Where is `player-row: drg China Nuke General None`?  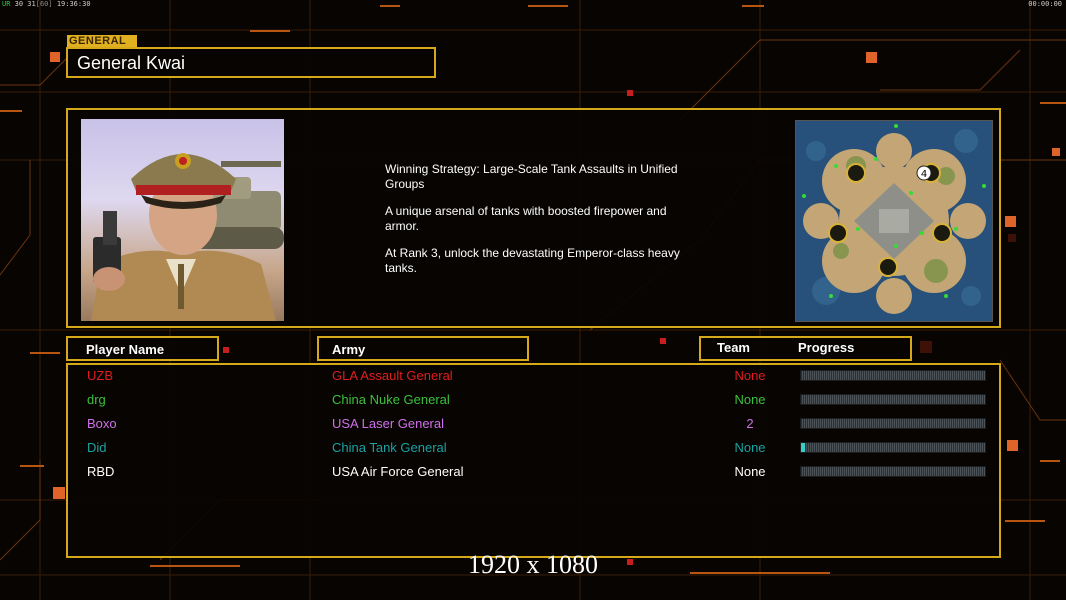
player-row: drg China Nuke General None is located at coordinates (533, 402).